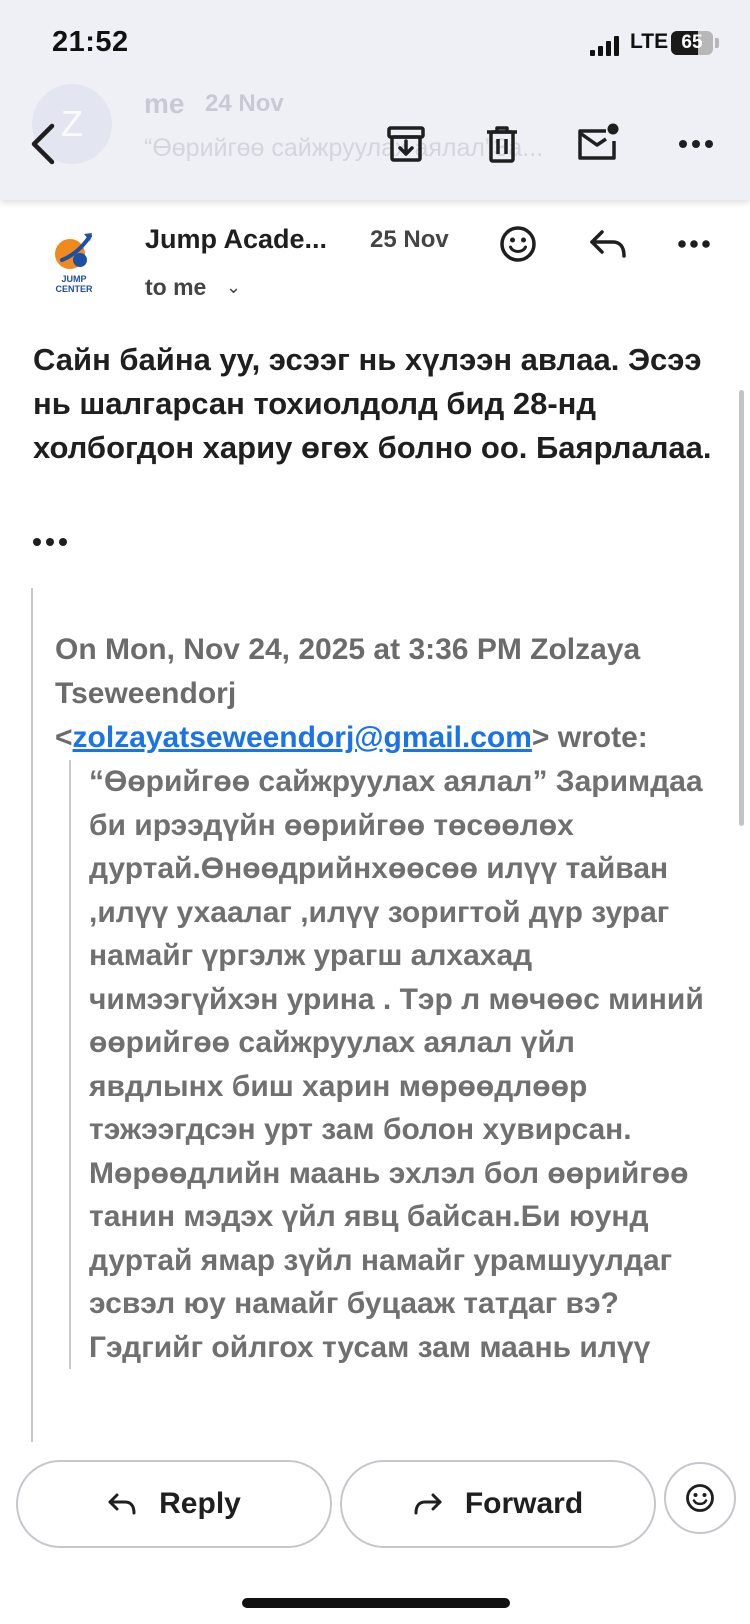 This screenshot has height=1624, width=750. I want to click on reply-label: Reply, so click(200, 1503).